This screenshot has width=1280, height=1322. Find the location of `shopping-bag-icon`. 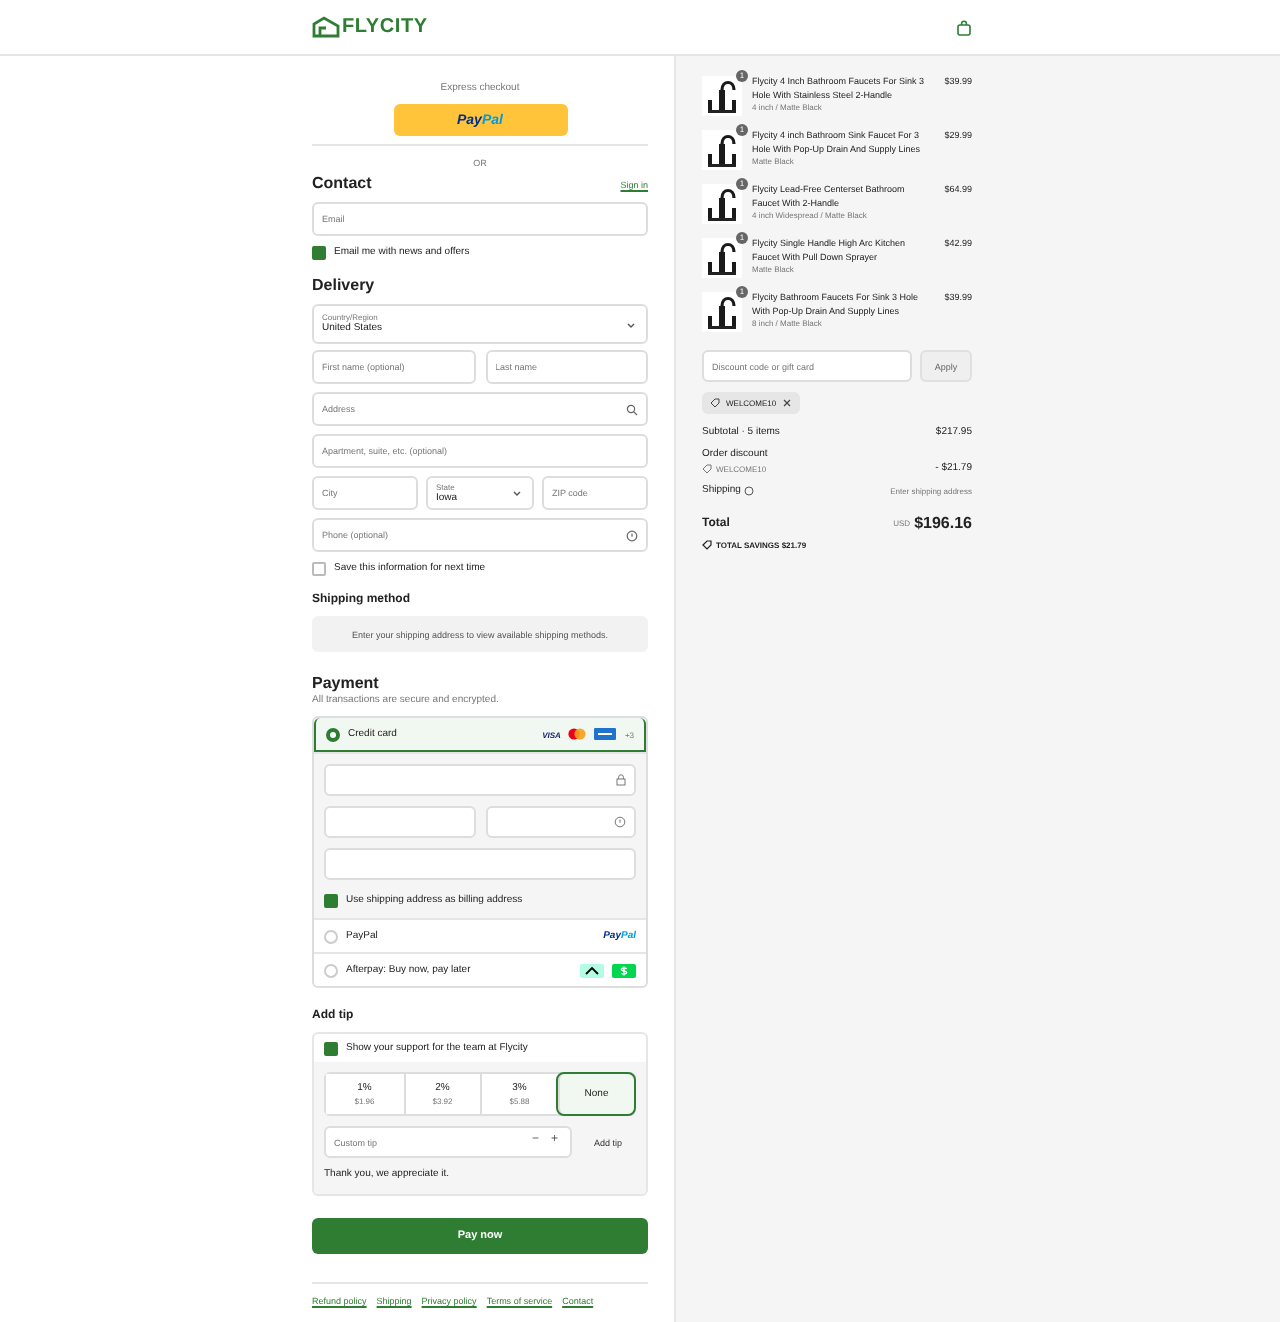

shopping-bag-icon is located at coordinates (964, 27).